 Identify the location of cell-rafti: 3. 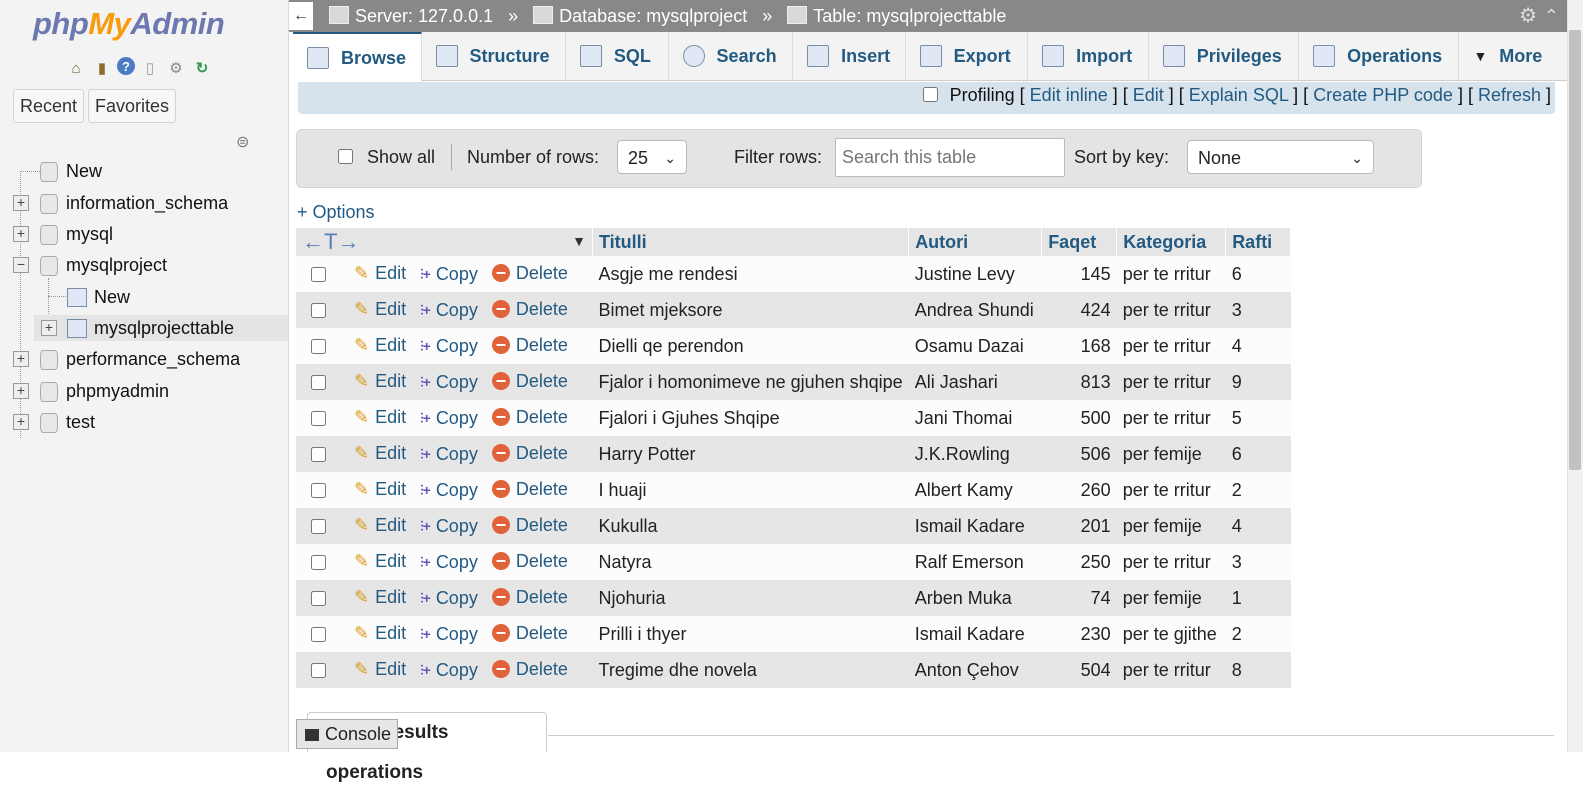
(1258, 562).